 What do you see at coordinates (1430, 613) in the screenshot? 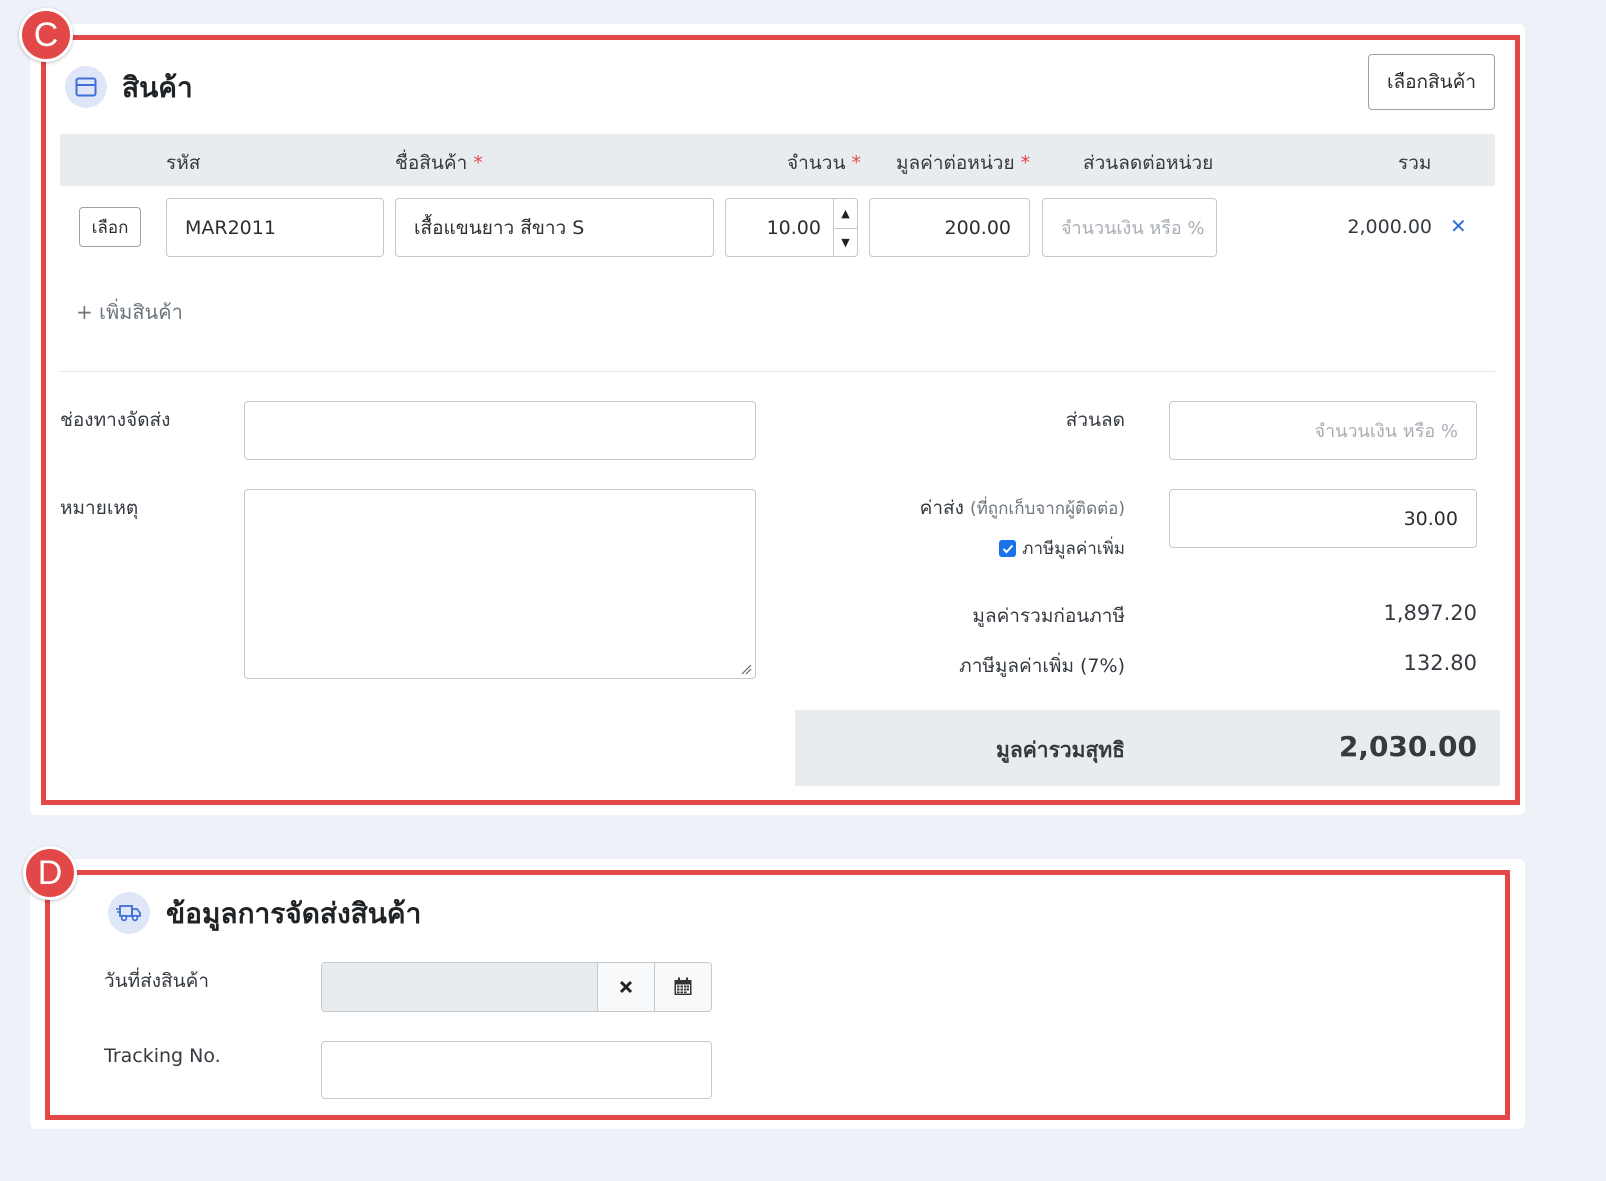
I see `subtotal-value: 1,897.20` at bounding box center [1430, 613].